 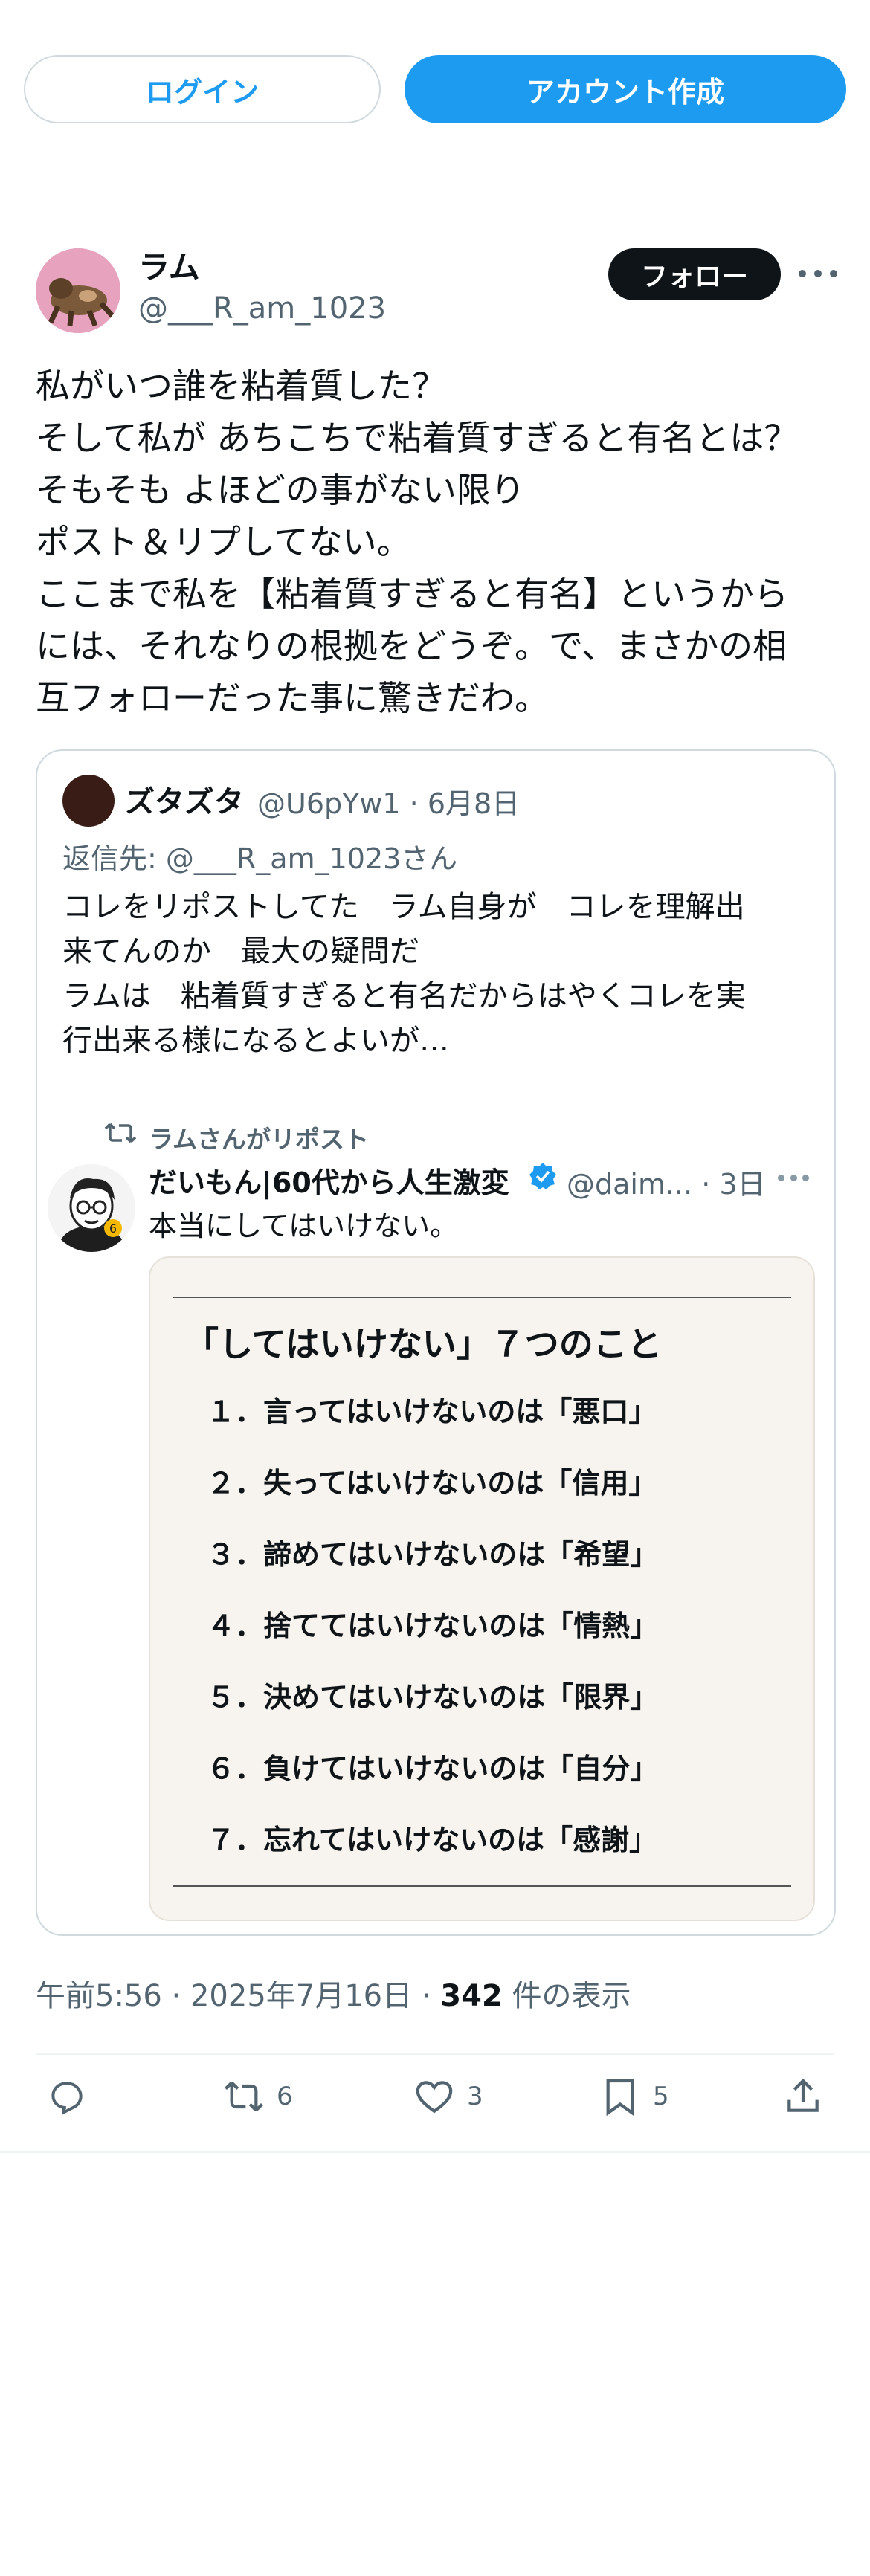 I want to click on author-handle: @___R_am_1023, so click(x=262, y=308).